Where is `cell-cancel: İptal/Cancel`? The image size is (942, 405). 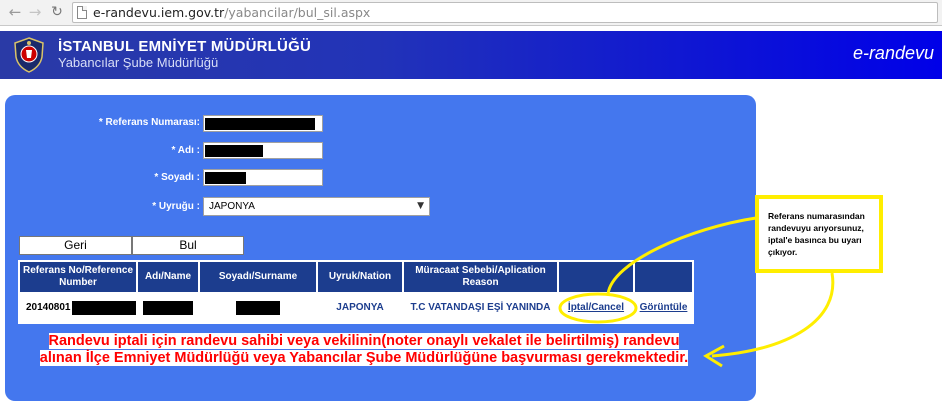
cell-cancel: İptal/Cancel is located at coordinates (596, 308).